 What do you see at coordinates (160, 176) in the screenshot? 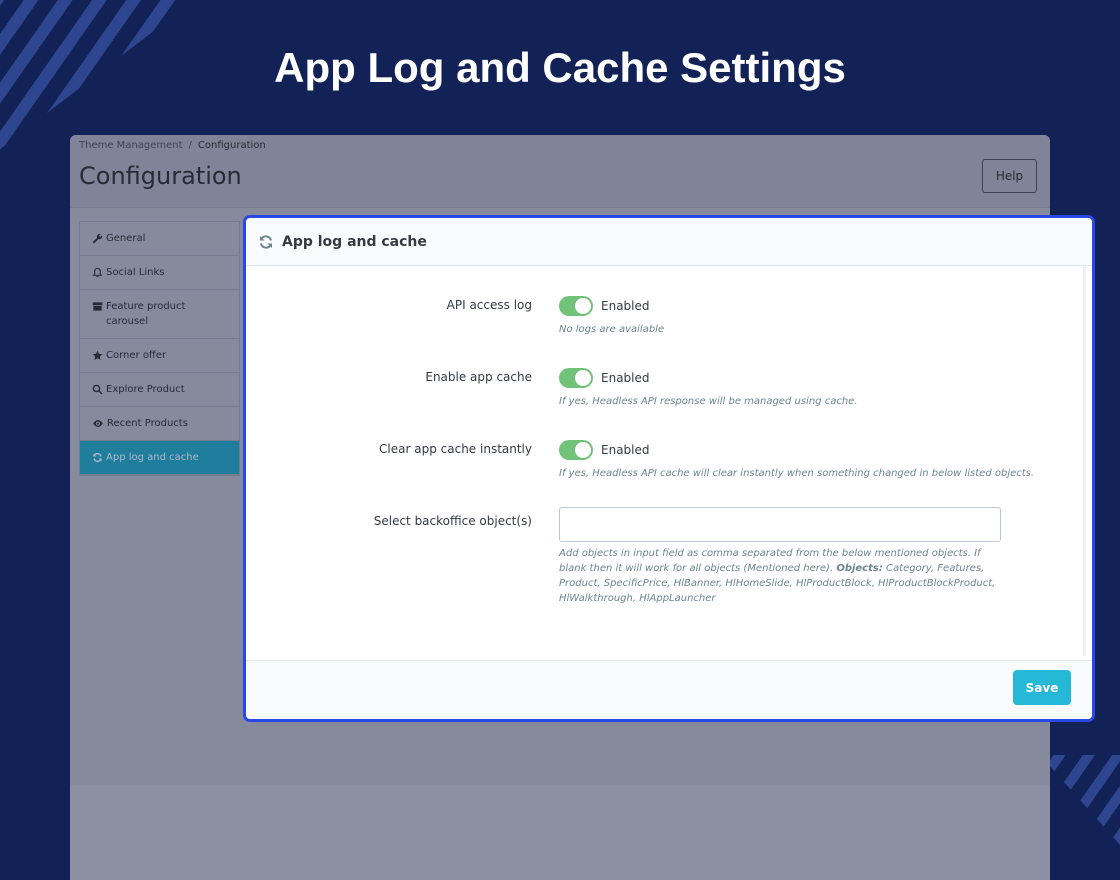
I see `page-title: Configuration` at bounding box center [160, 176].